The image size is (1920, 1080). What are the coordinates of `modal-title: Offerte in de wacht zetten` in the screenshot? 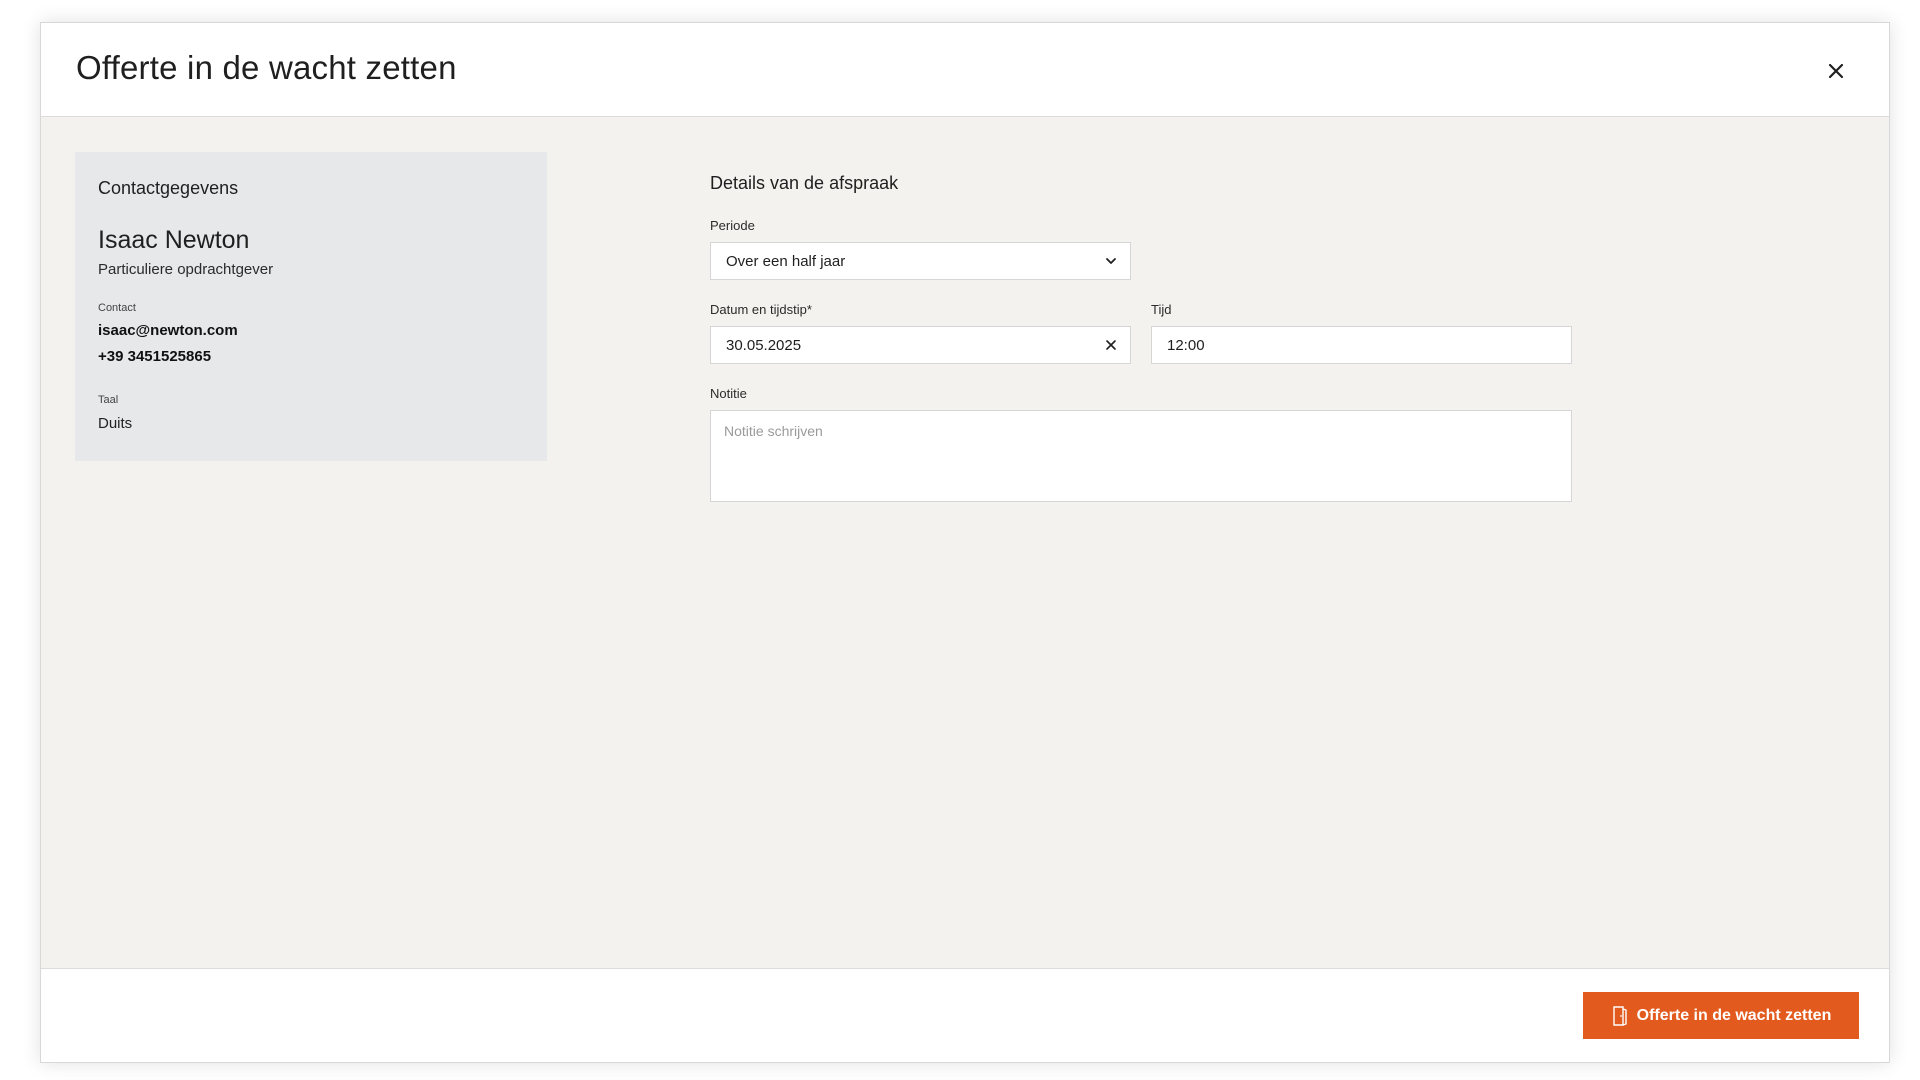 It's located at (266, 67).